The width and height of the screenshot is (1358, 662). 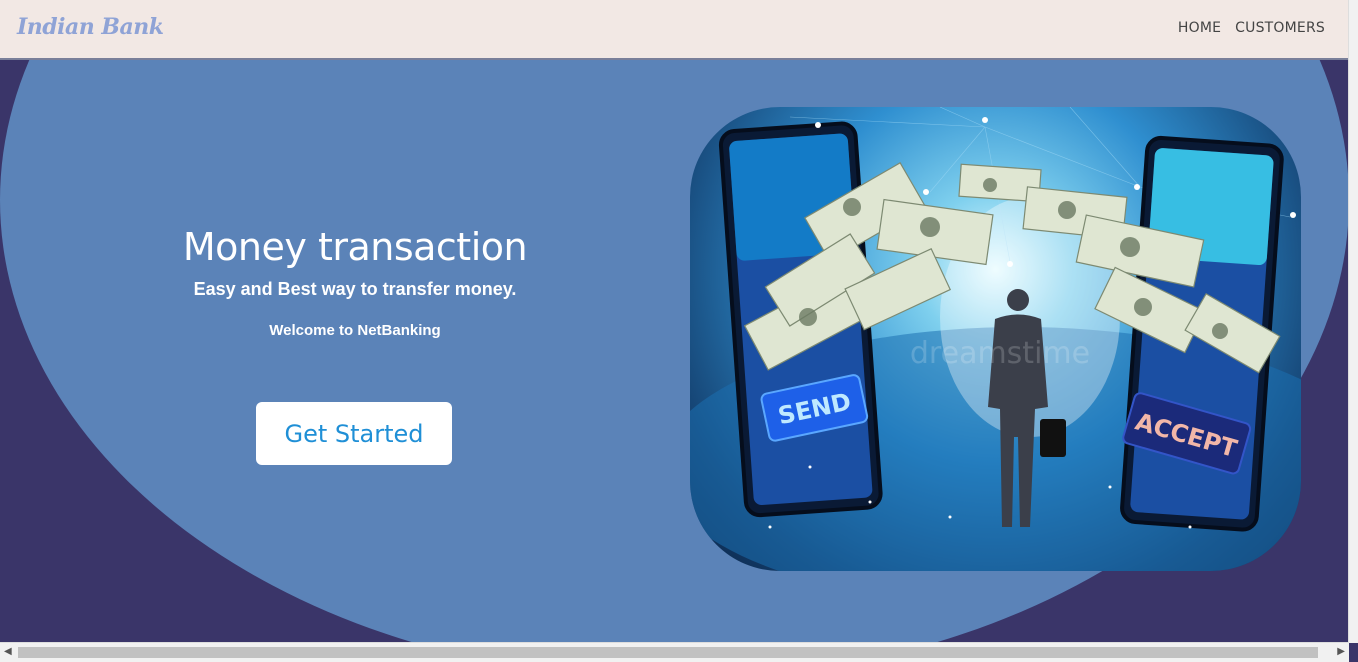 What do you see at coordinates (1341, 651) in the screenshot?
I see `scroll-right-arrow-icon: ▶` at bounding box center [1341, 651].